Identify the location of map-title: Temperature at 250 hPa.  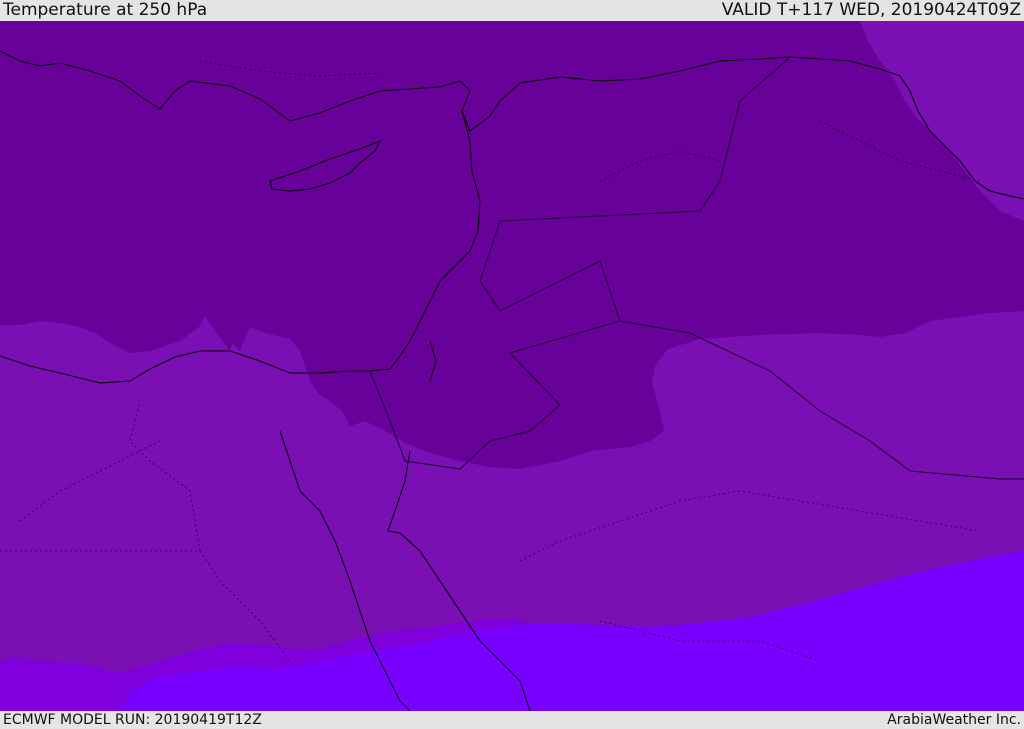
(105, 10).